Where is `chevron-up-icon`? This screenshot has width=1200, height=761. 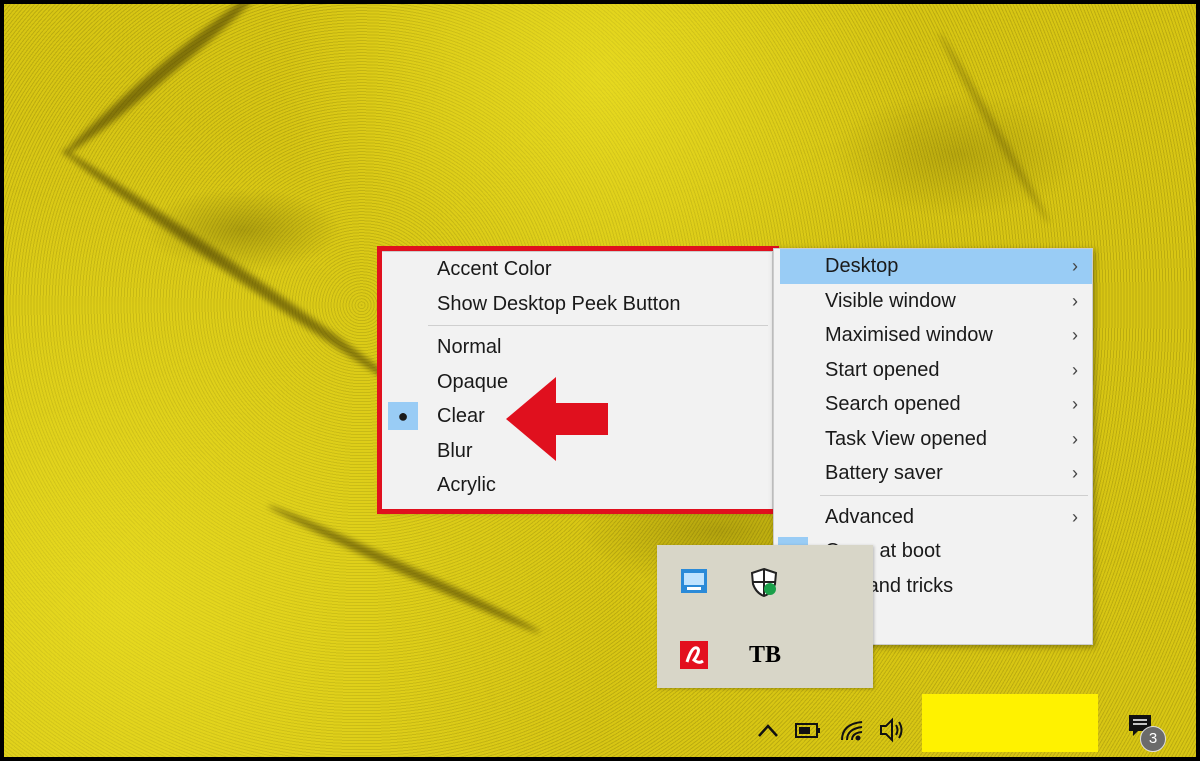 chevron-up-icon is located at coordinates (768, 730).